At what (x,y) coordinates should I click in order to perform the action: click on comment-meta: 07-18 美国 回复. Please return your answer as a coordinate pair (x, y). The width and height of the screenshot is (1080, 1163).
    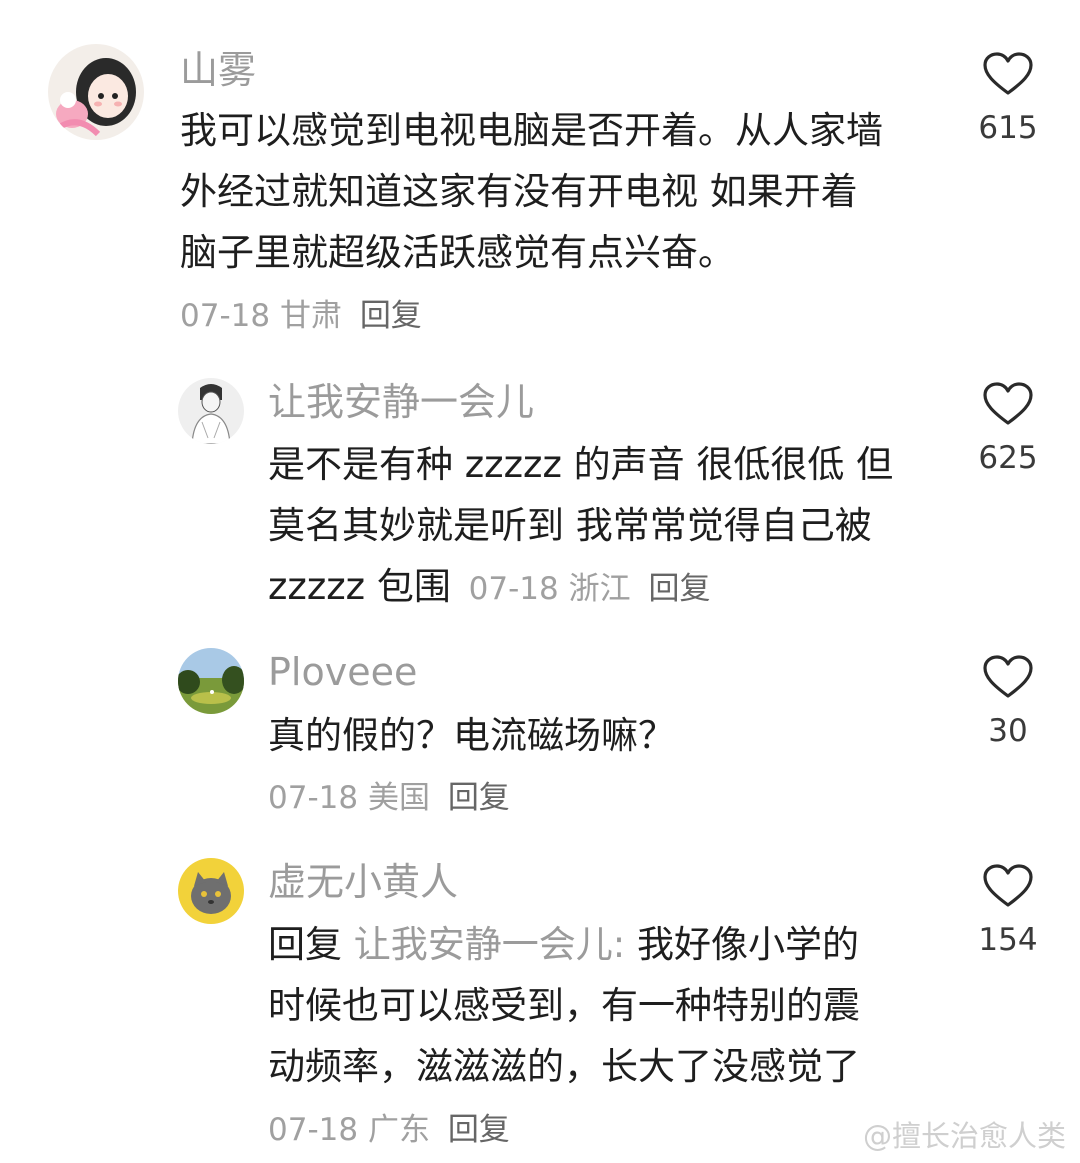
    Looking at the image, I should click on (389, 798).